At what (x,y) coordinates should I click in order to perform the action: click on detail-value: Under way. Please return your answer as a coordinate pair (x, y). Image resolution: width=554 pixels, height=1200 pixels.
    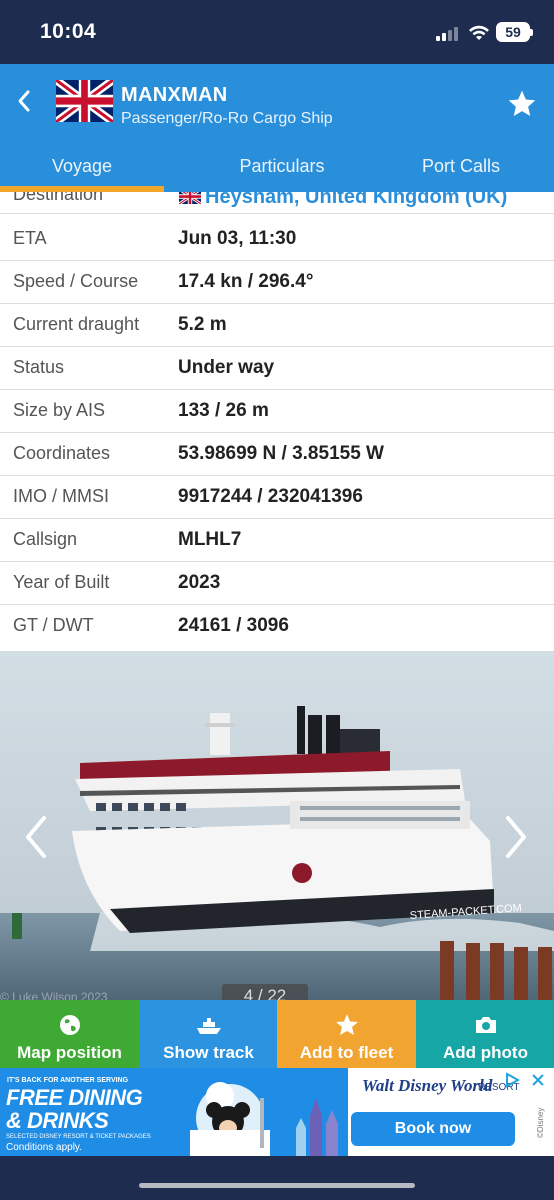
    Looking at the image, I should click on (226, 367).